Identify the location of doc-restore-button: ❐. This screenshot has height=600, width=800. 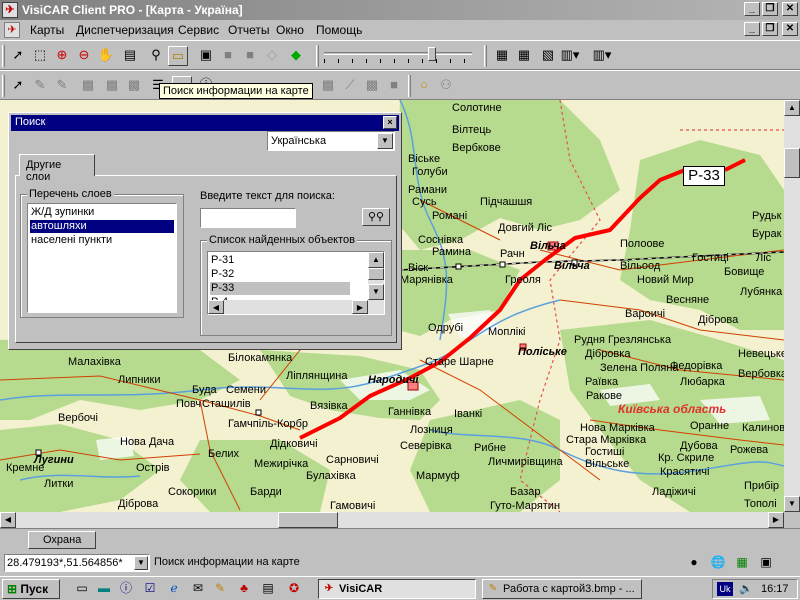
(770, 29).